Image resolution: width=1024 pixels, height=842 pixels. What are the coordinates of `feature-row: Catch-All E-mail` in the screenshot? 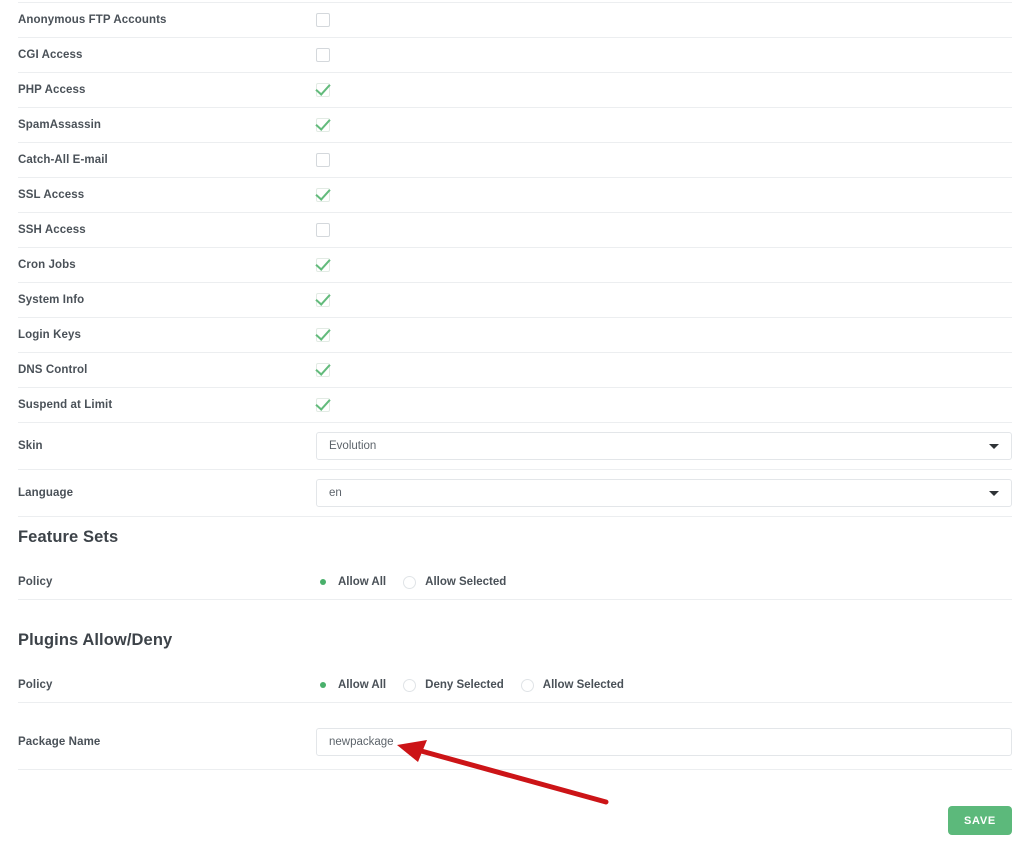 It's located at (515, 160).